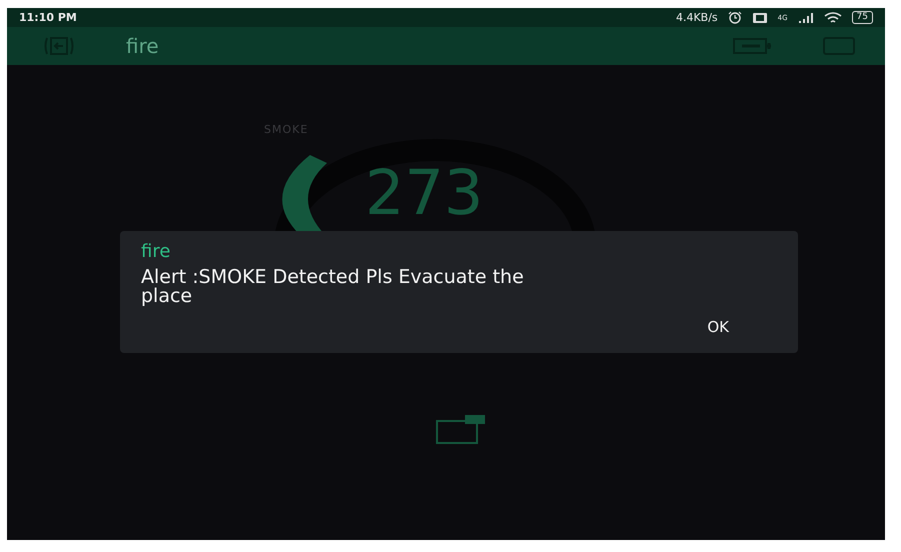 The height and width of the screenshot is (552, 901). Describe the element at coordinates (697, 17) in the screenshot. I see `network-speed: 4.4KB/s` at that location.